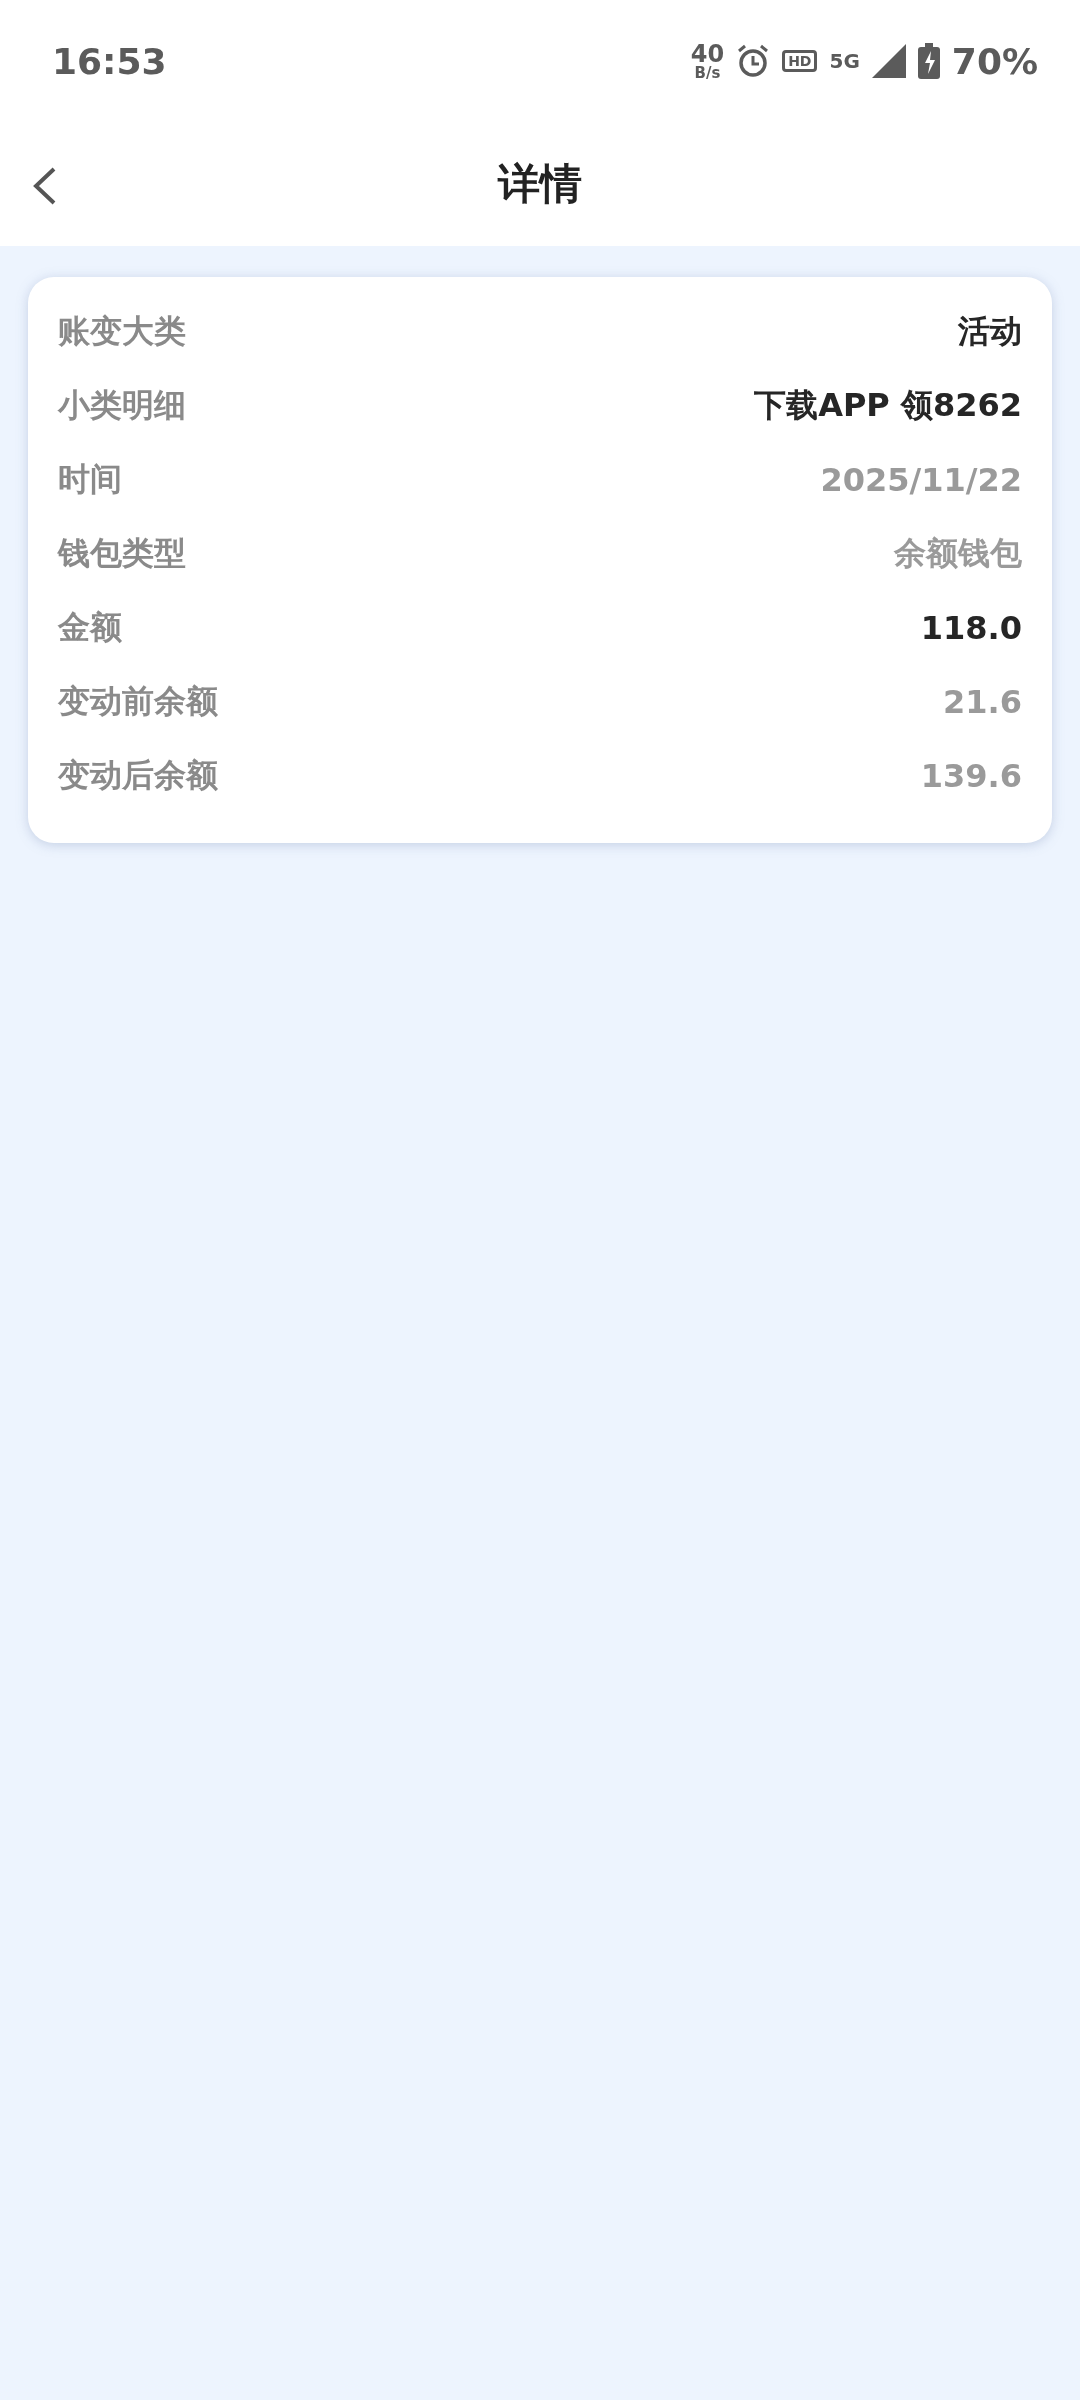 Image resolution: width=1080 pixels, height=2400 pixels. What do you see at coordinates (800, 61) in the screenshot?
I see `hd-icon: HD` at bounding box center [800, 61].